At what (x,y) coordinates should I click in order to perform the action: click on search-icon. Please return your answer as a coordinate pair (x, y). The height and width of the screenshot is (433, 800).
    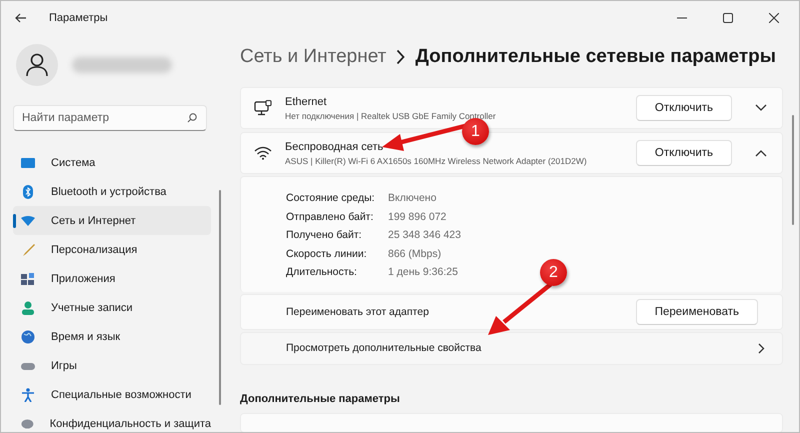
    Looking at the image, I should click on (192, 118).